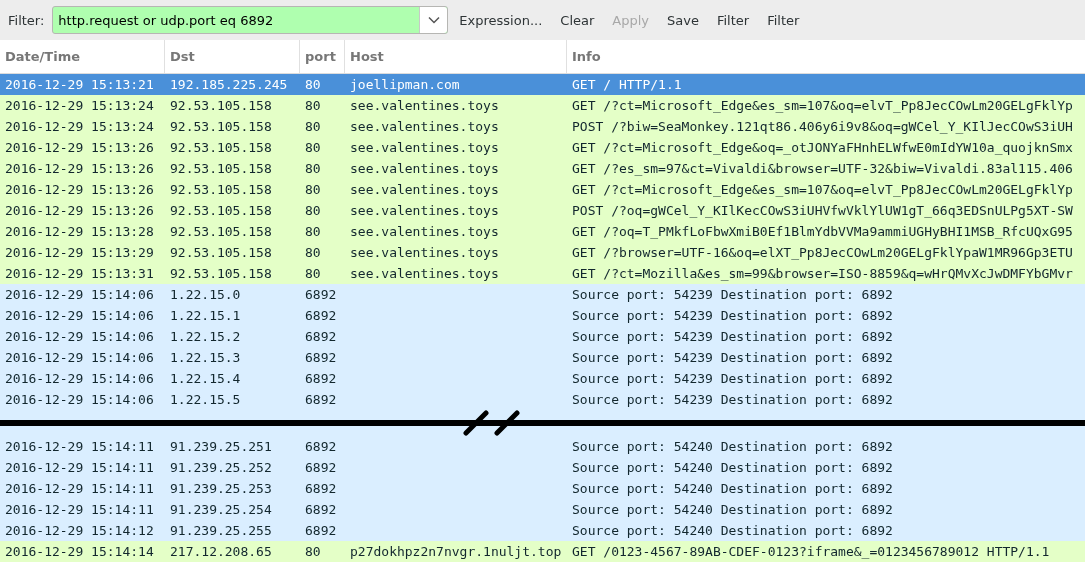 Image resolution: width=1085 pixels, height=562 pixels. What do you see at coordinates (822, 273) in the screenshot?
I see `table-cell-text: GET /?ct=Mozilla&es_sm=99&browser=ISO-8859&q=wHrQMvXcJwDMFYbGMvr` at bounding box center [822, 273].